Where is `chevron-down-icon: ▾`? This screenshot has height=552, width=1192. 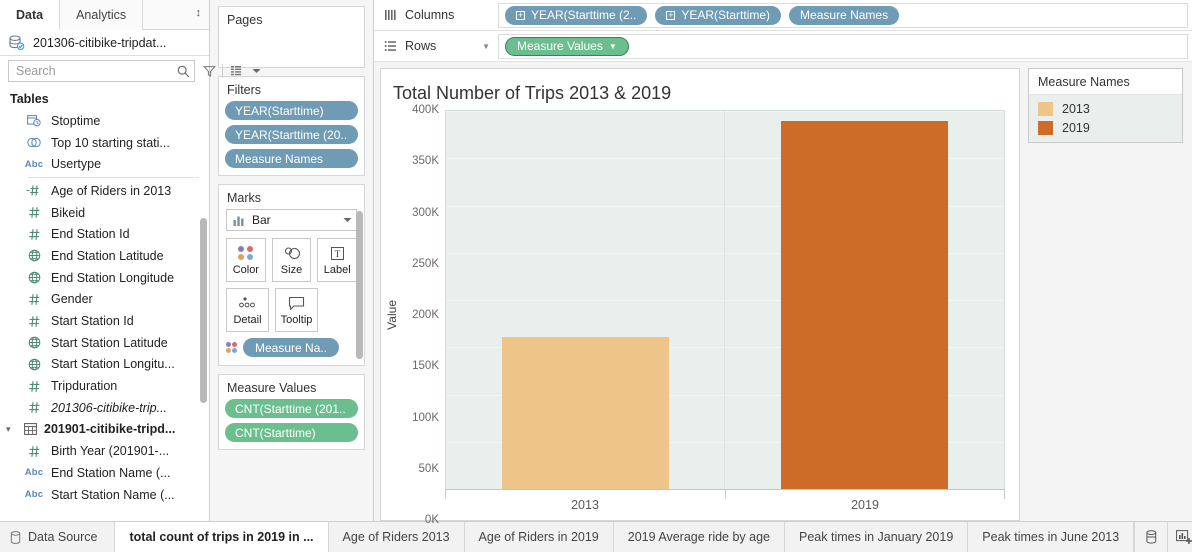 chevron-down-icon: ▾ is located at coordinates (11, 429).